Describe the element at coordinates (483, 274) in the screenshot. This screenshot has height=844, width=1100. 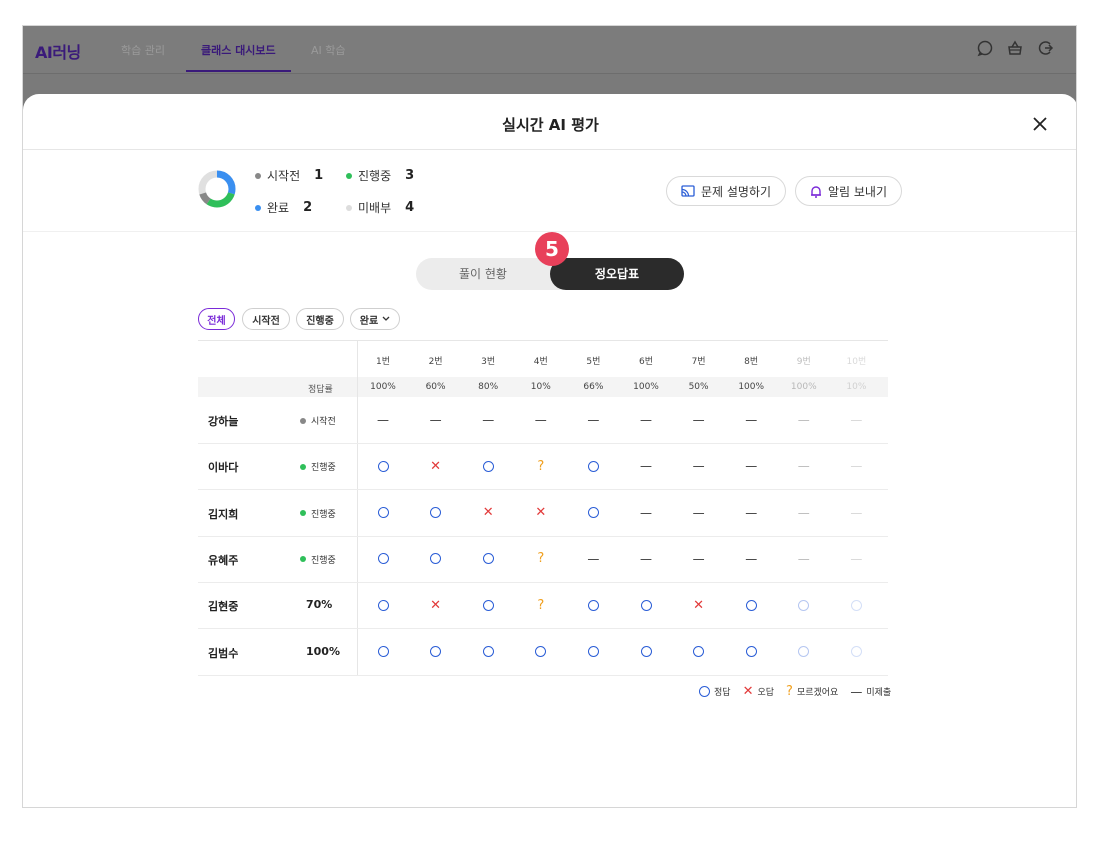
I see `tab-solve-status: 풀이 현황` at that location.